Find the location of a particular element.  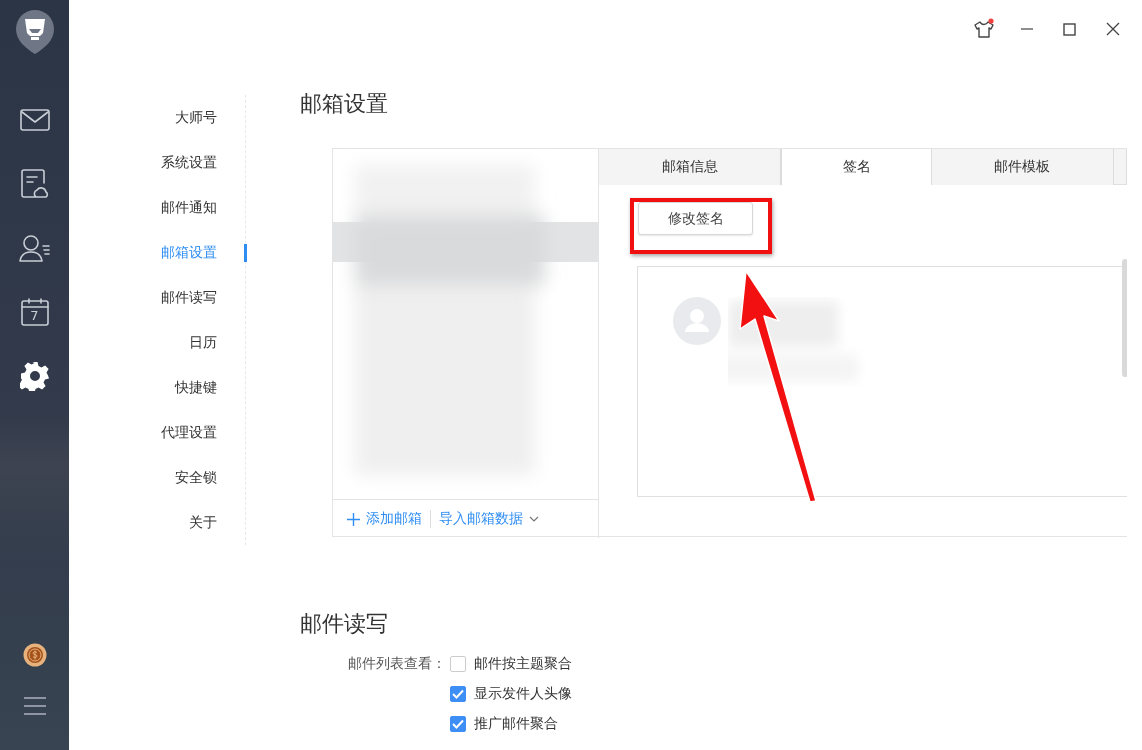

option-label: 显示发件人头像 is located at coordinates (523, 694).